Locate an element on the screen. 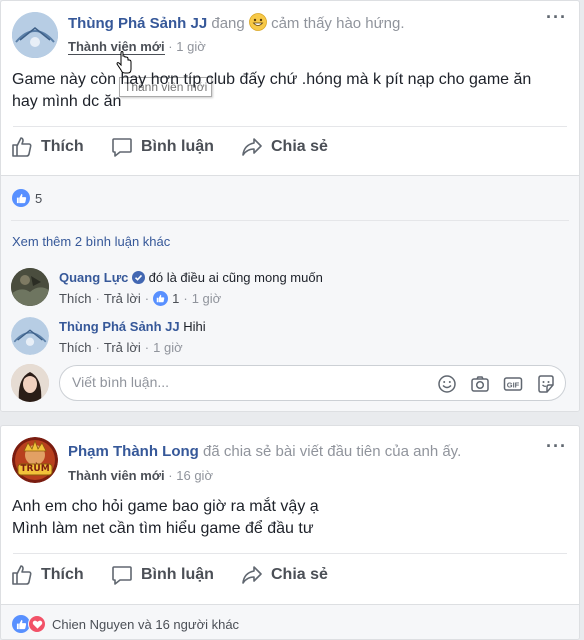 The image size is (584, 640). comment-meta: Thích · Trả lời · 1 · 1 giờ is located at coordinates (140, 298).